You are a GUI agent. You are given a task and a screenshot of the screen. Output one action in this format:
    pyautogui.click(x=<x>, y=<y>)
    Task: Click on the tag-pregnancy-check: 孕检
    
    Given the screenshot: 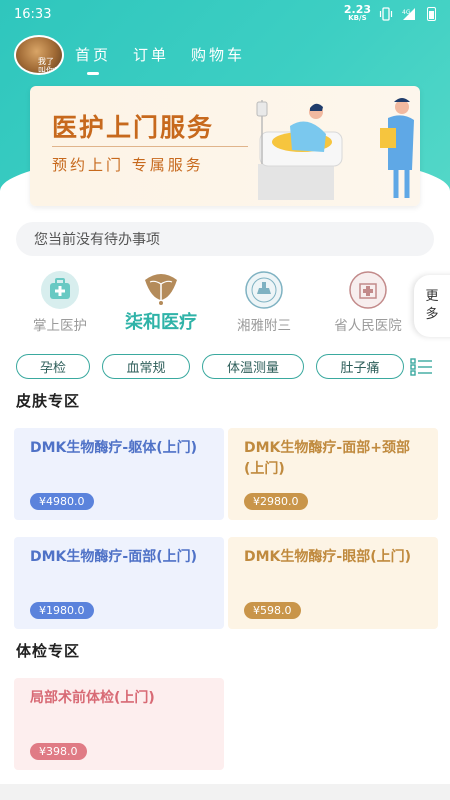 What is the action you would take?
    pyautogui.click(x=53, y=366)
    